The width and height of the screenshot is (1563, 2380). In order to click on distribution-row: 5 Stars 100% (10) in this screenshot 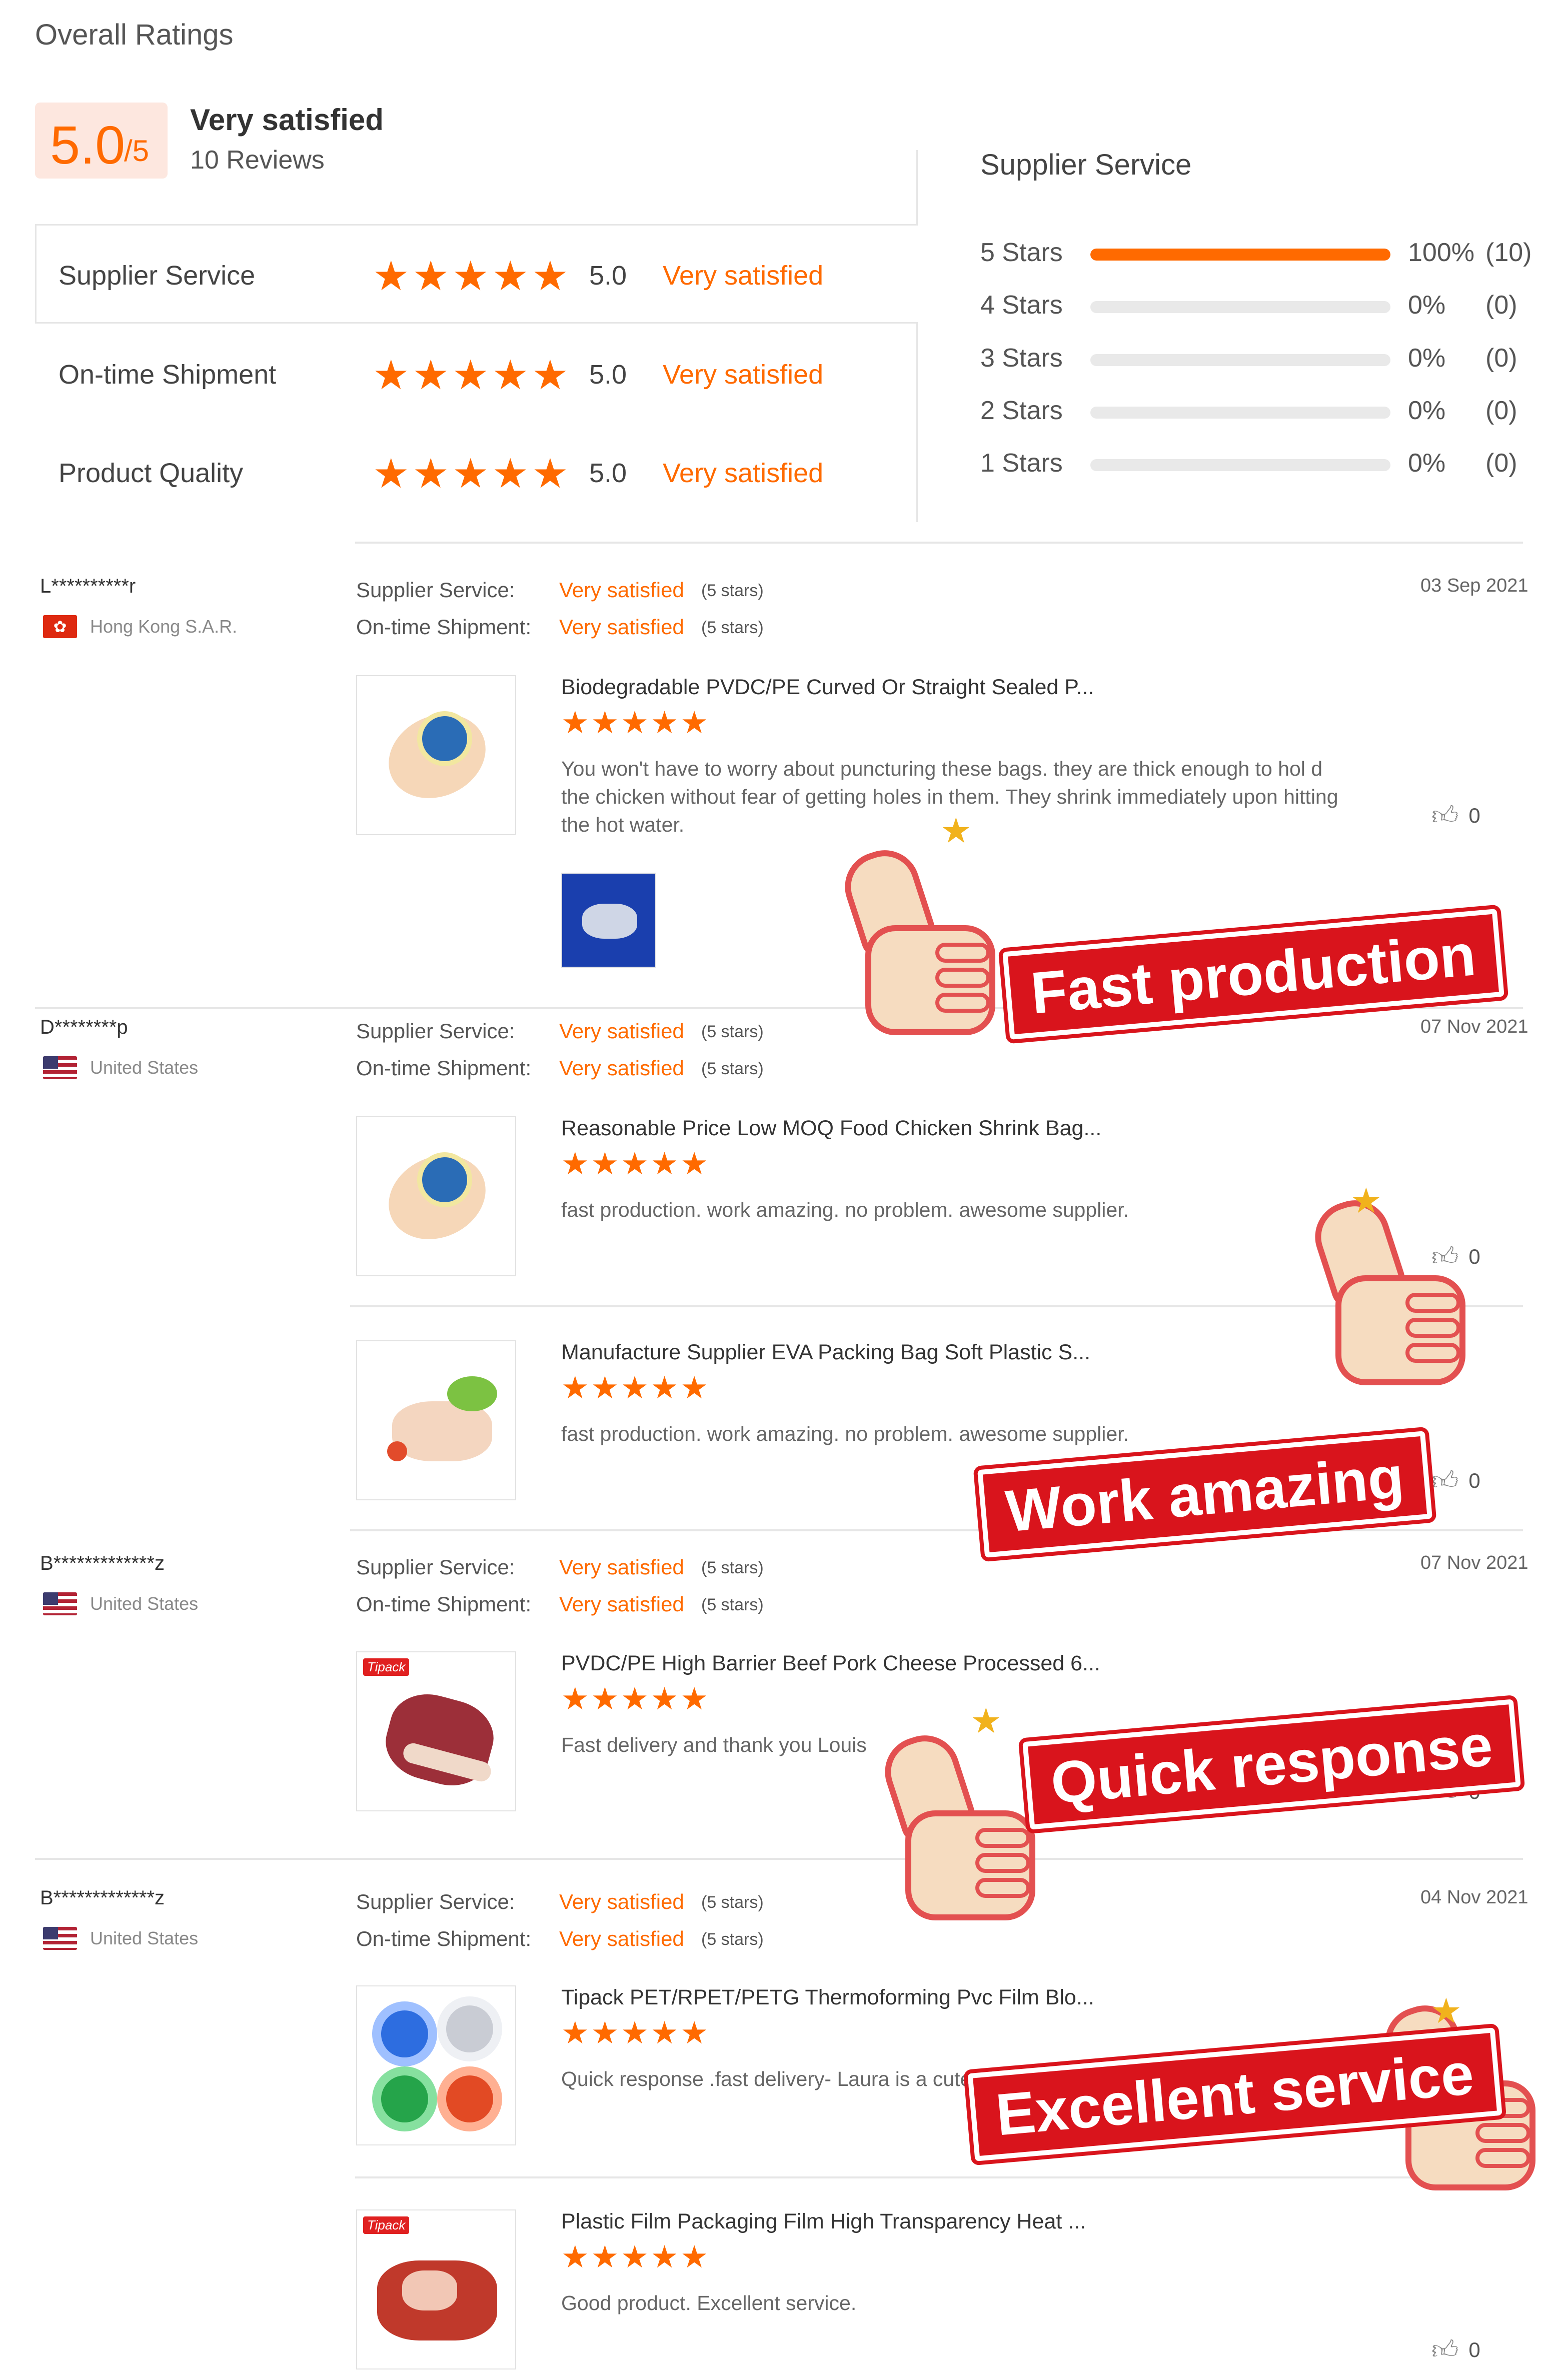, I will do `click(1260, 258)`.